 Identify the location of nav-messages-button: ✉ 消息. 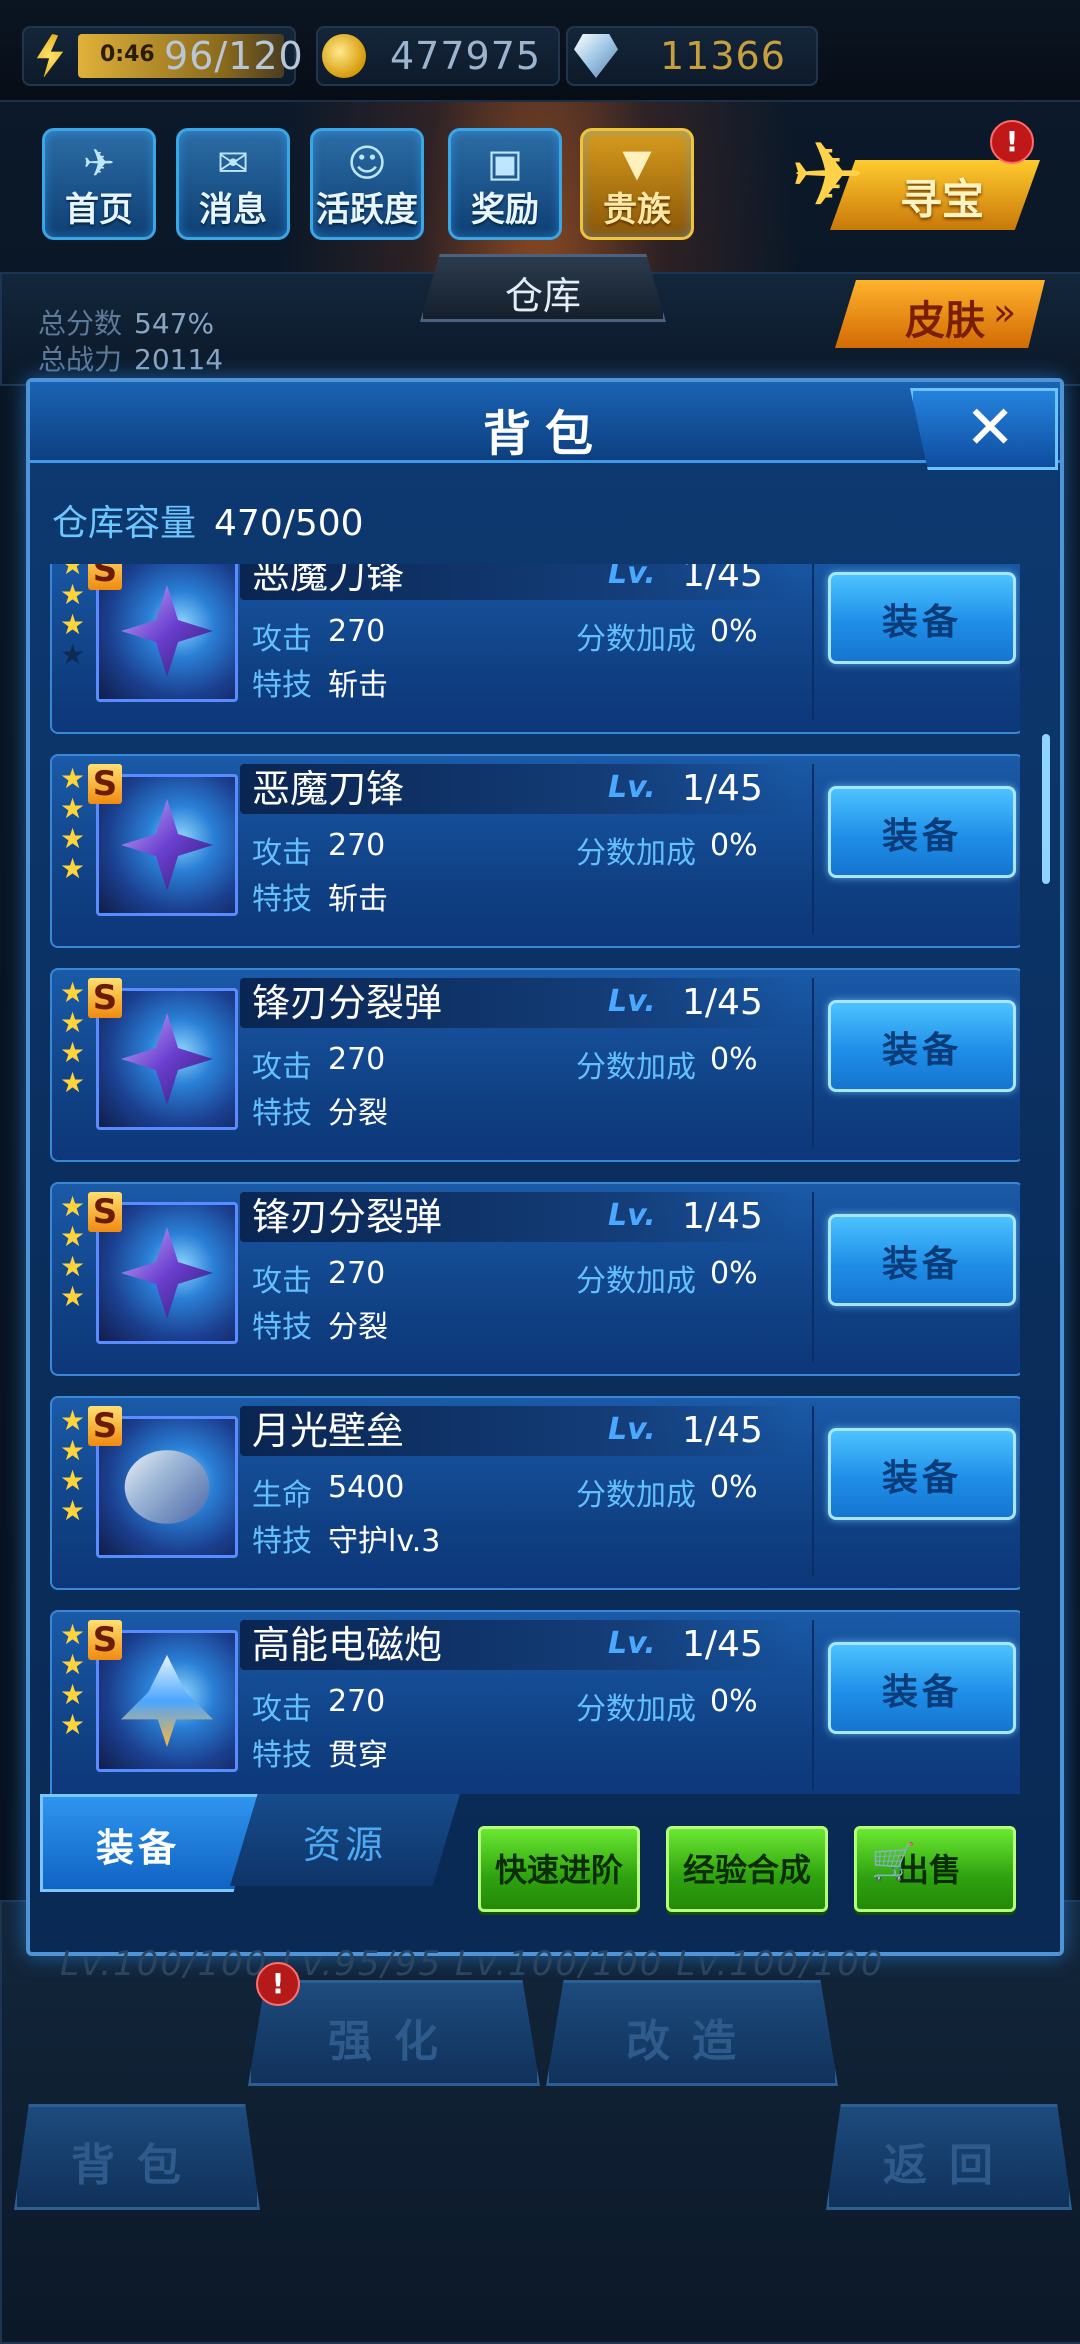
(233, 184).